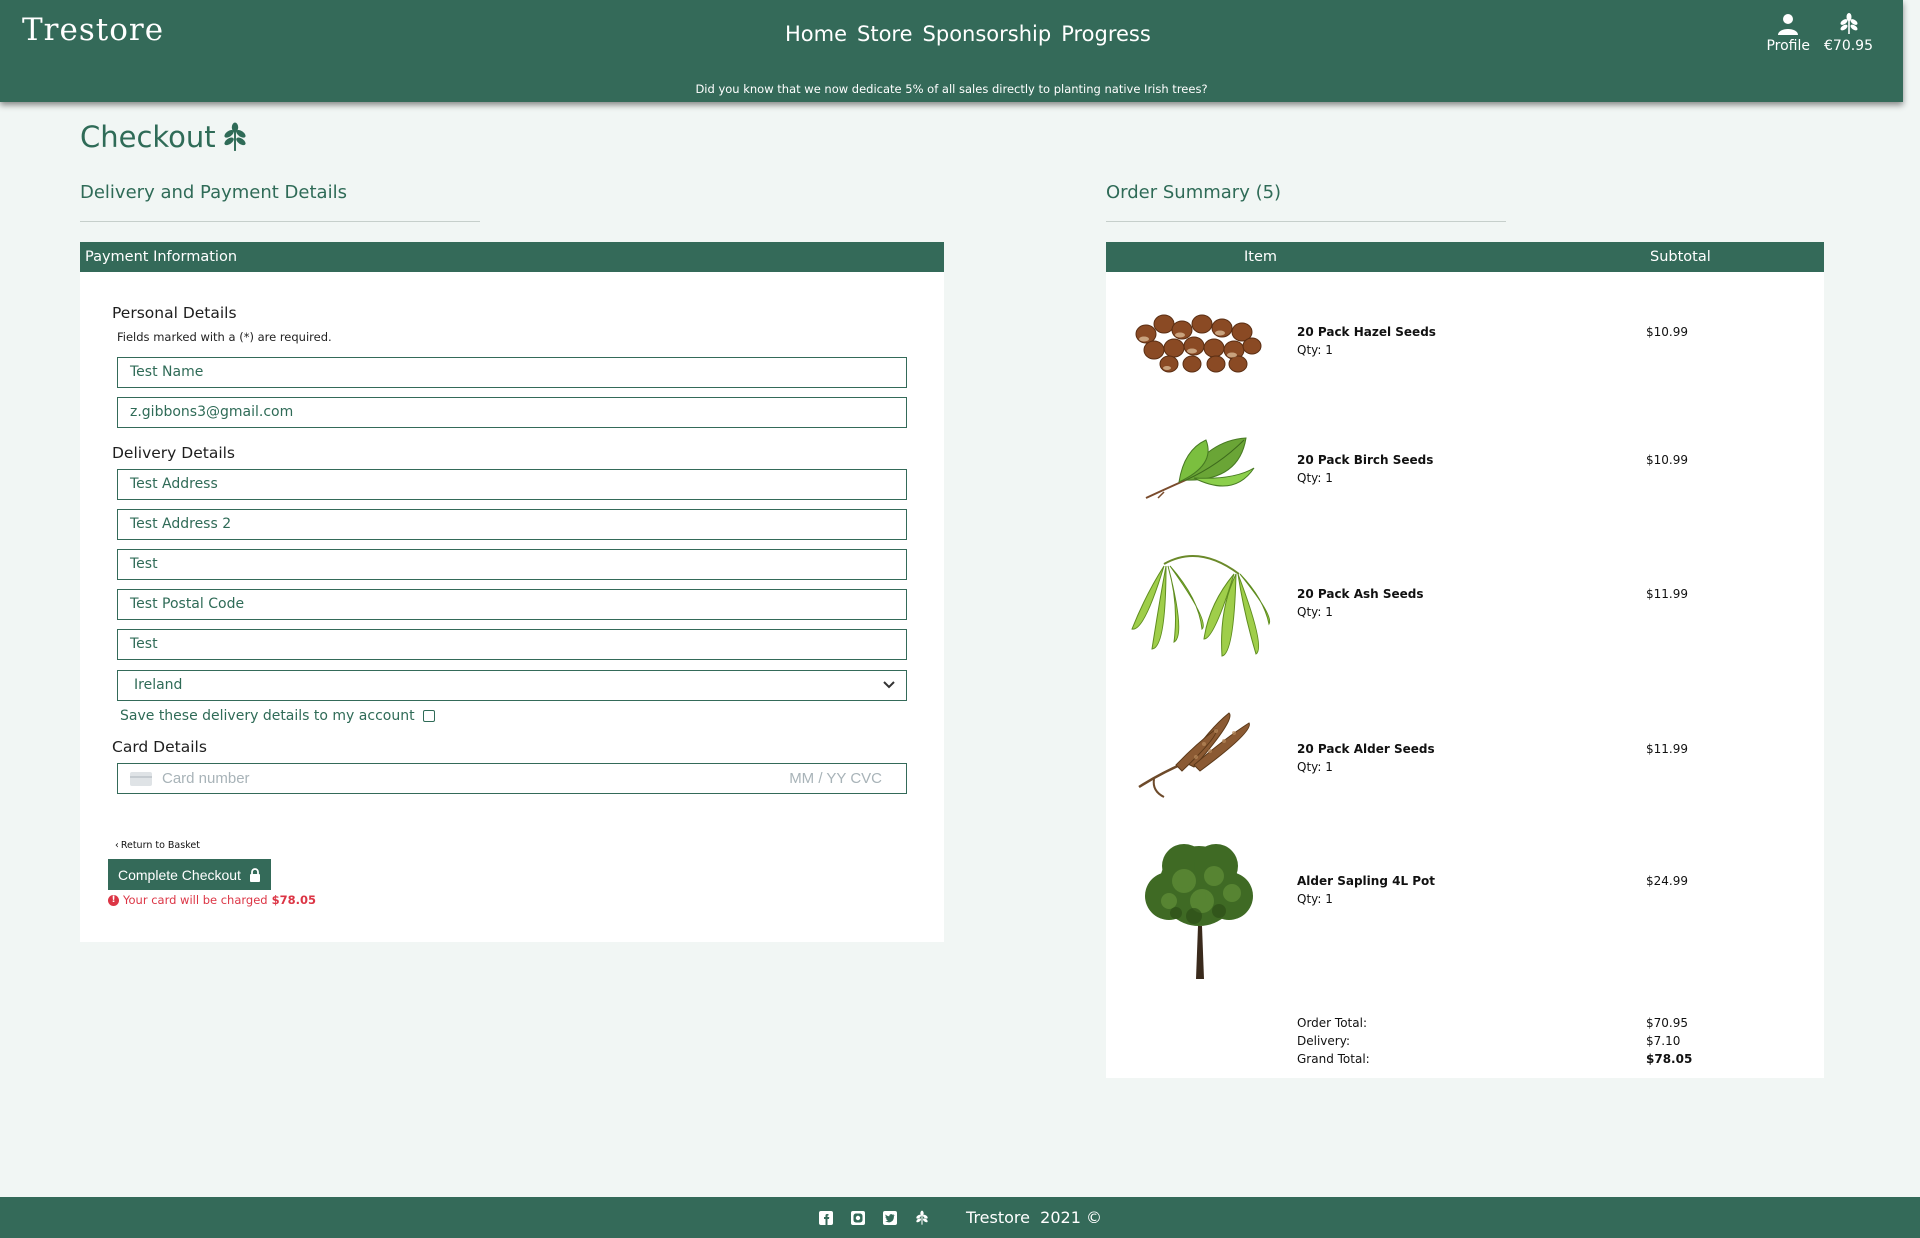 This screenshot has width=1920, height=1238. What do you see at coordinates (148, 137) in the screenshot?
I see `page-title-text: Checkout` at bounding box center [148, 137].